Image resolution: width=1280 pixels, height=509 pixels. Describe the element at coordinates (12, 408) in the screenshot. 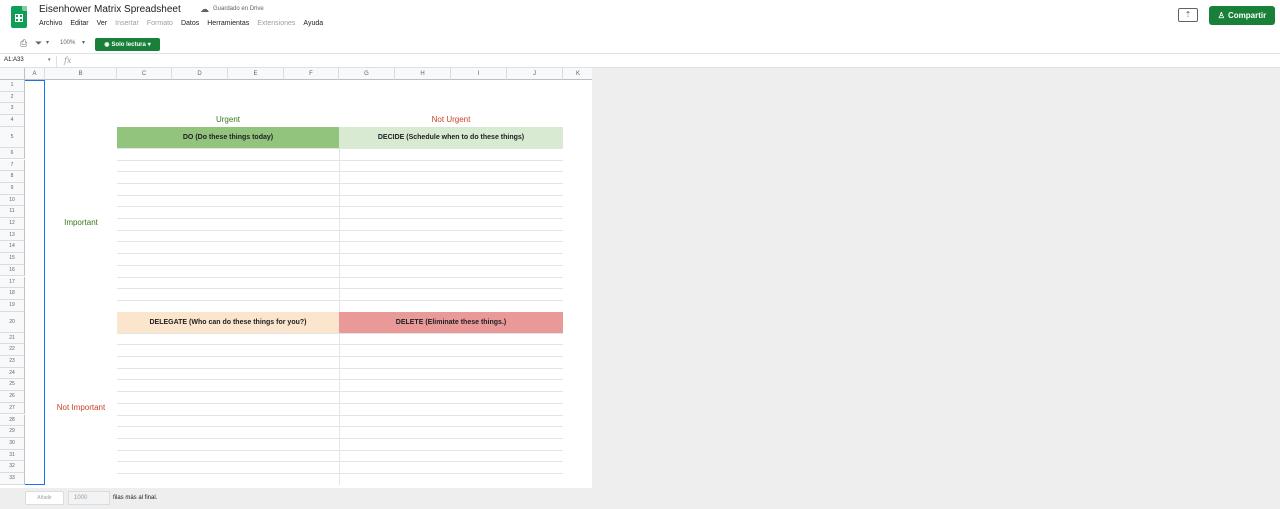

I see `row-header: 27` at that location.